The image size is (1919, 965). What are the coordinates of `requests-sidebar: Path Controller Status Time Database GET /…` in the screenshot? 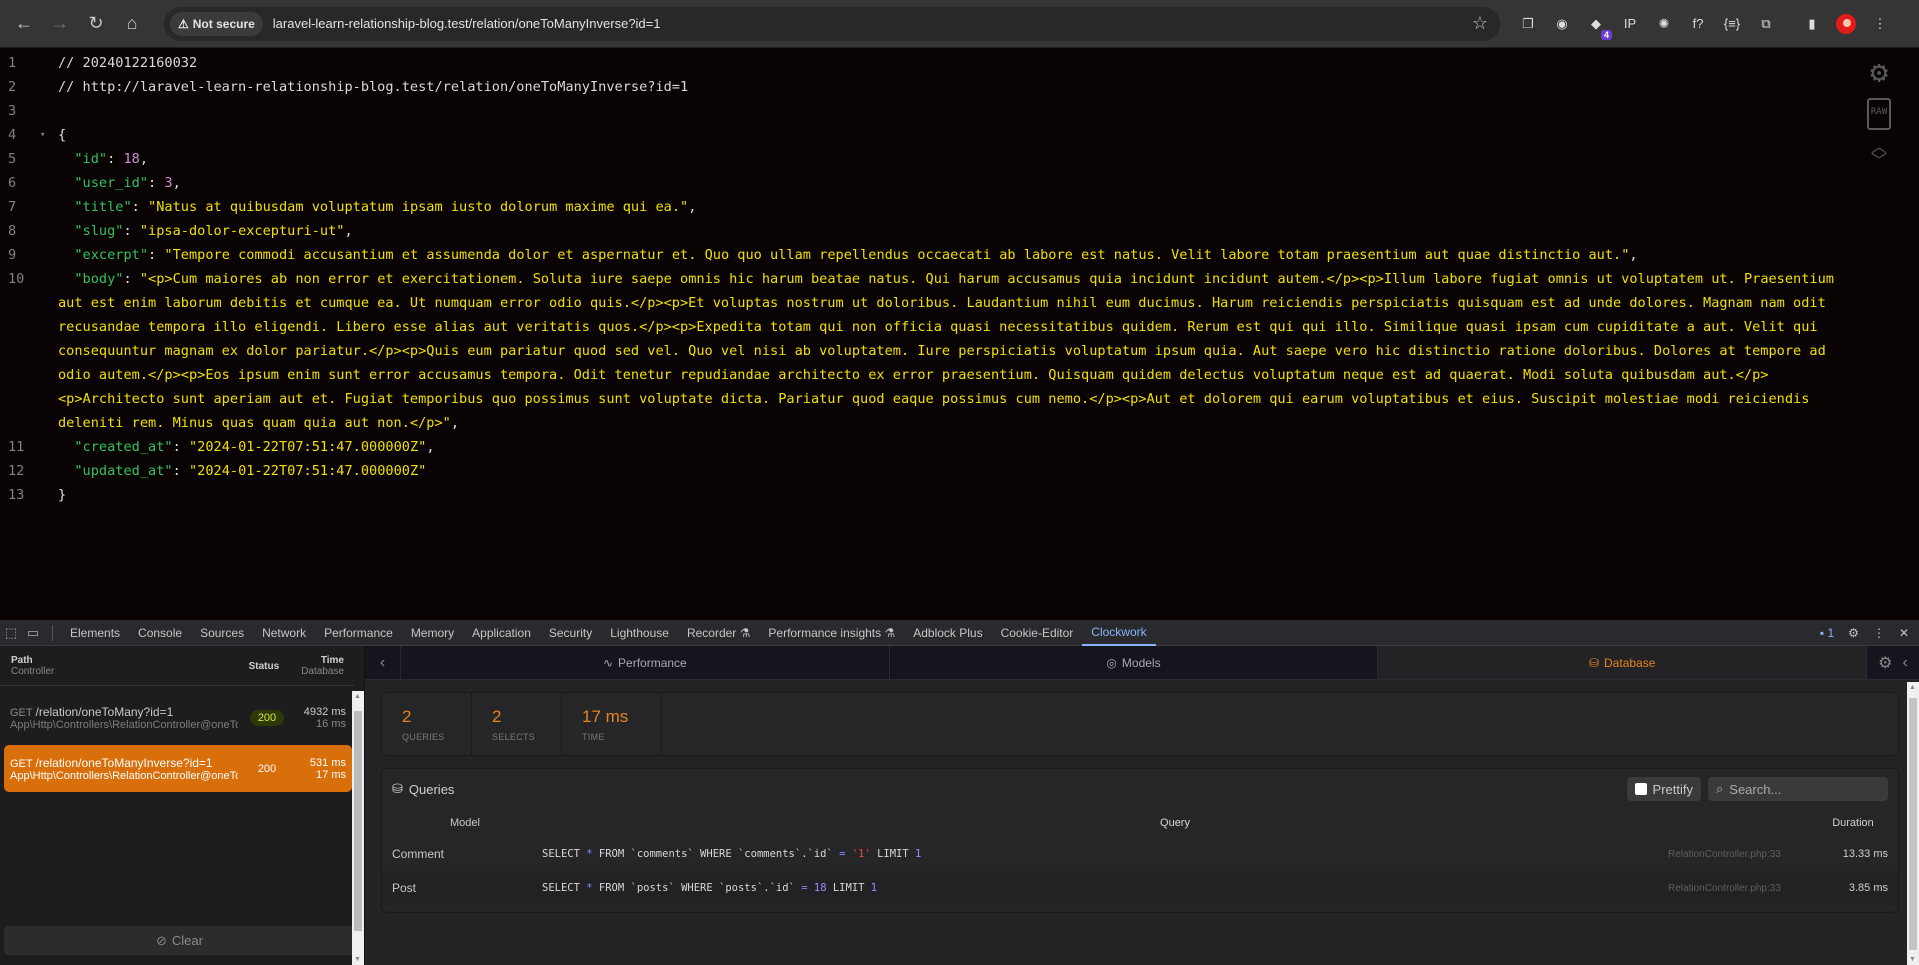 It's located at (182, 805).